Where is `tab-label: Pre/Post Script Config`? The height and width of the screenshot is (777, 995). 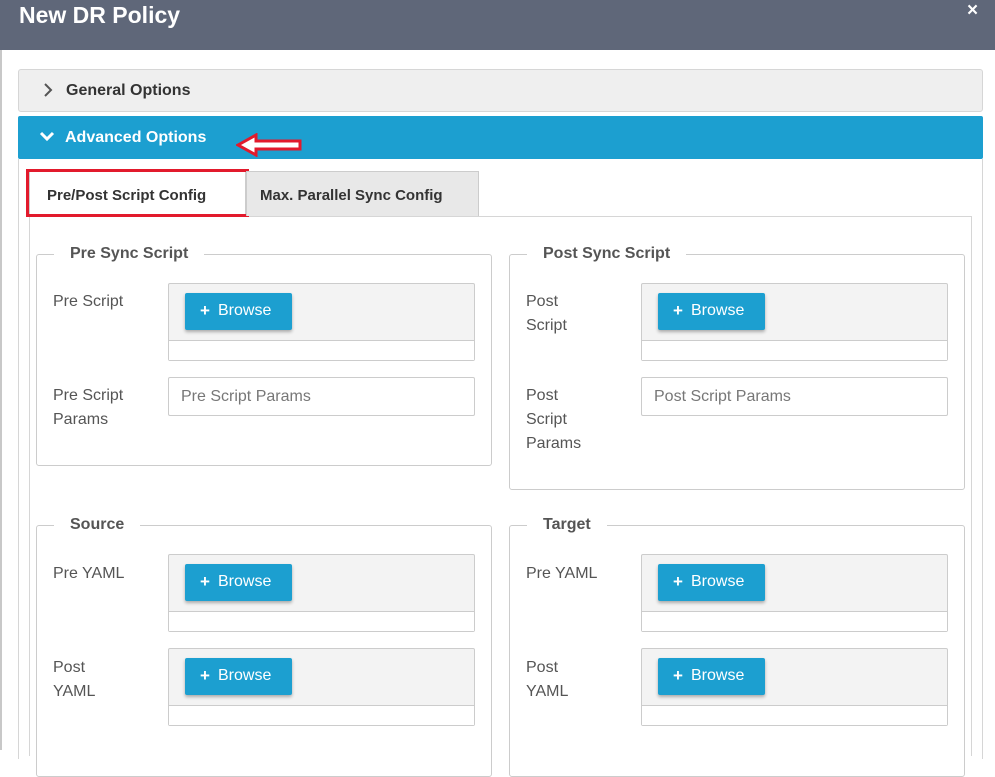 tab-label: Pre/Post Script Config is located at coordinates (127, 195).